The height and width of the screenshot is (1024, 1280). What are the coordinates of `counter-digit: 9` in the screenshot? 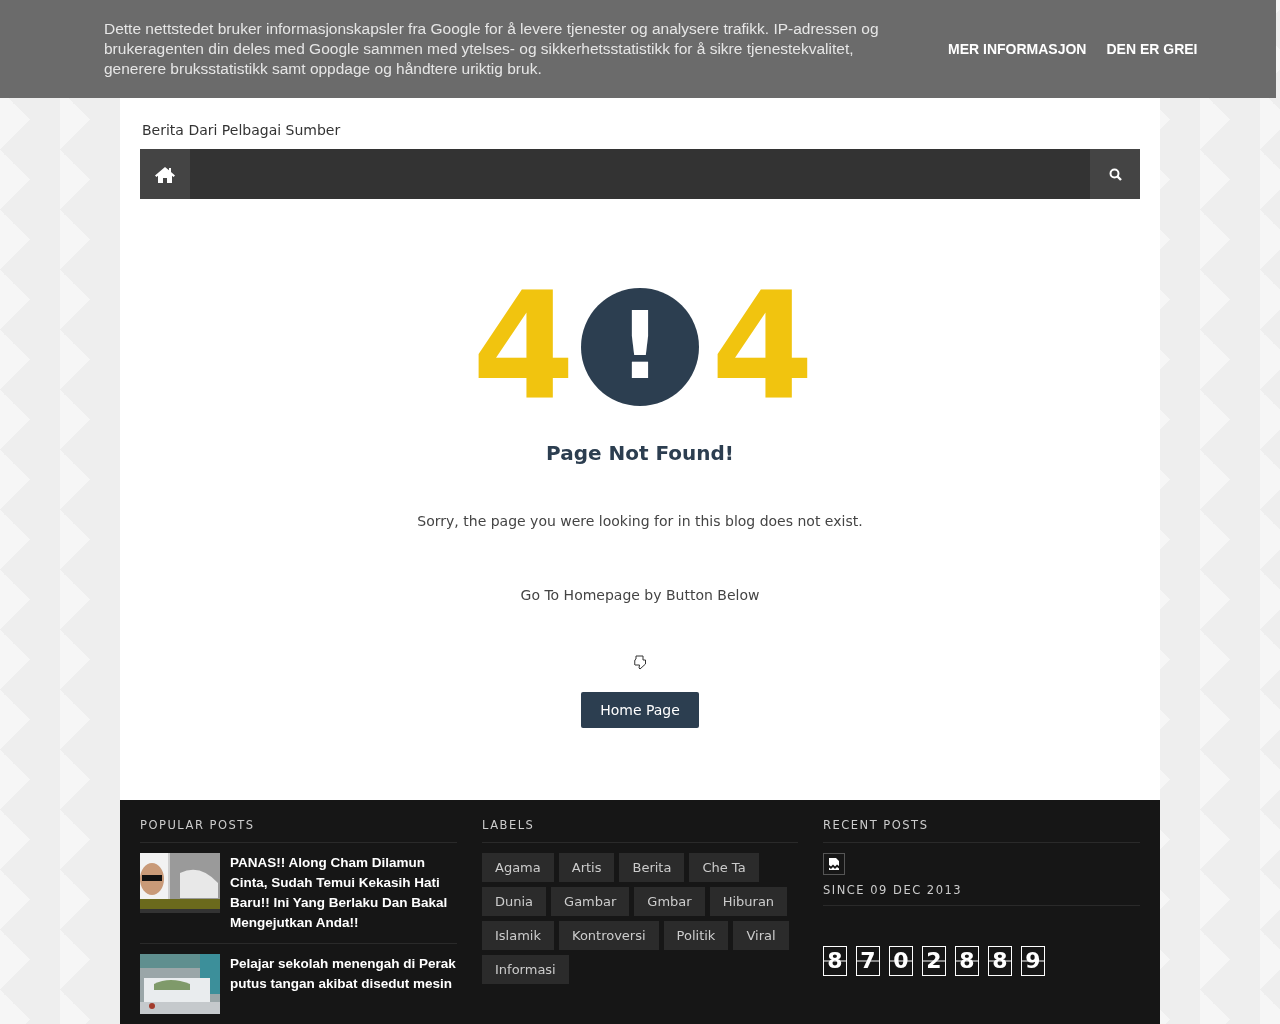 It's located at (1033, 961).